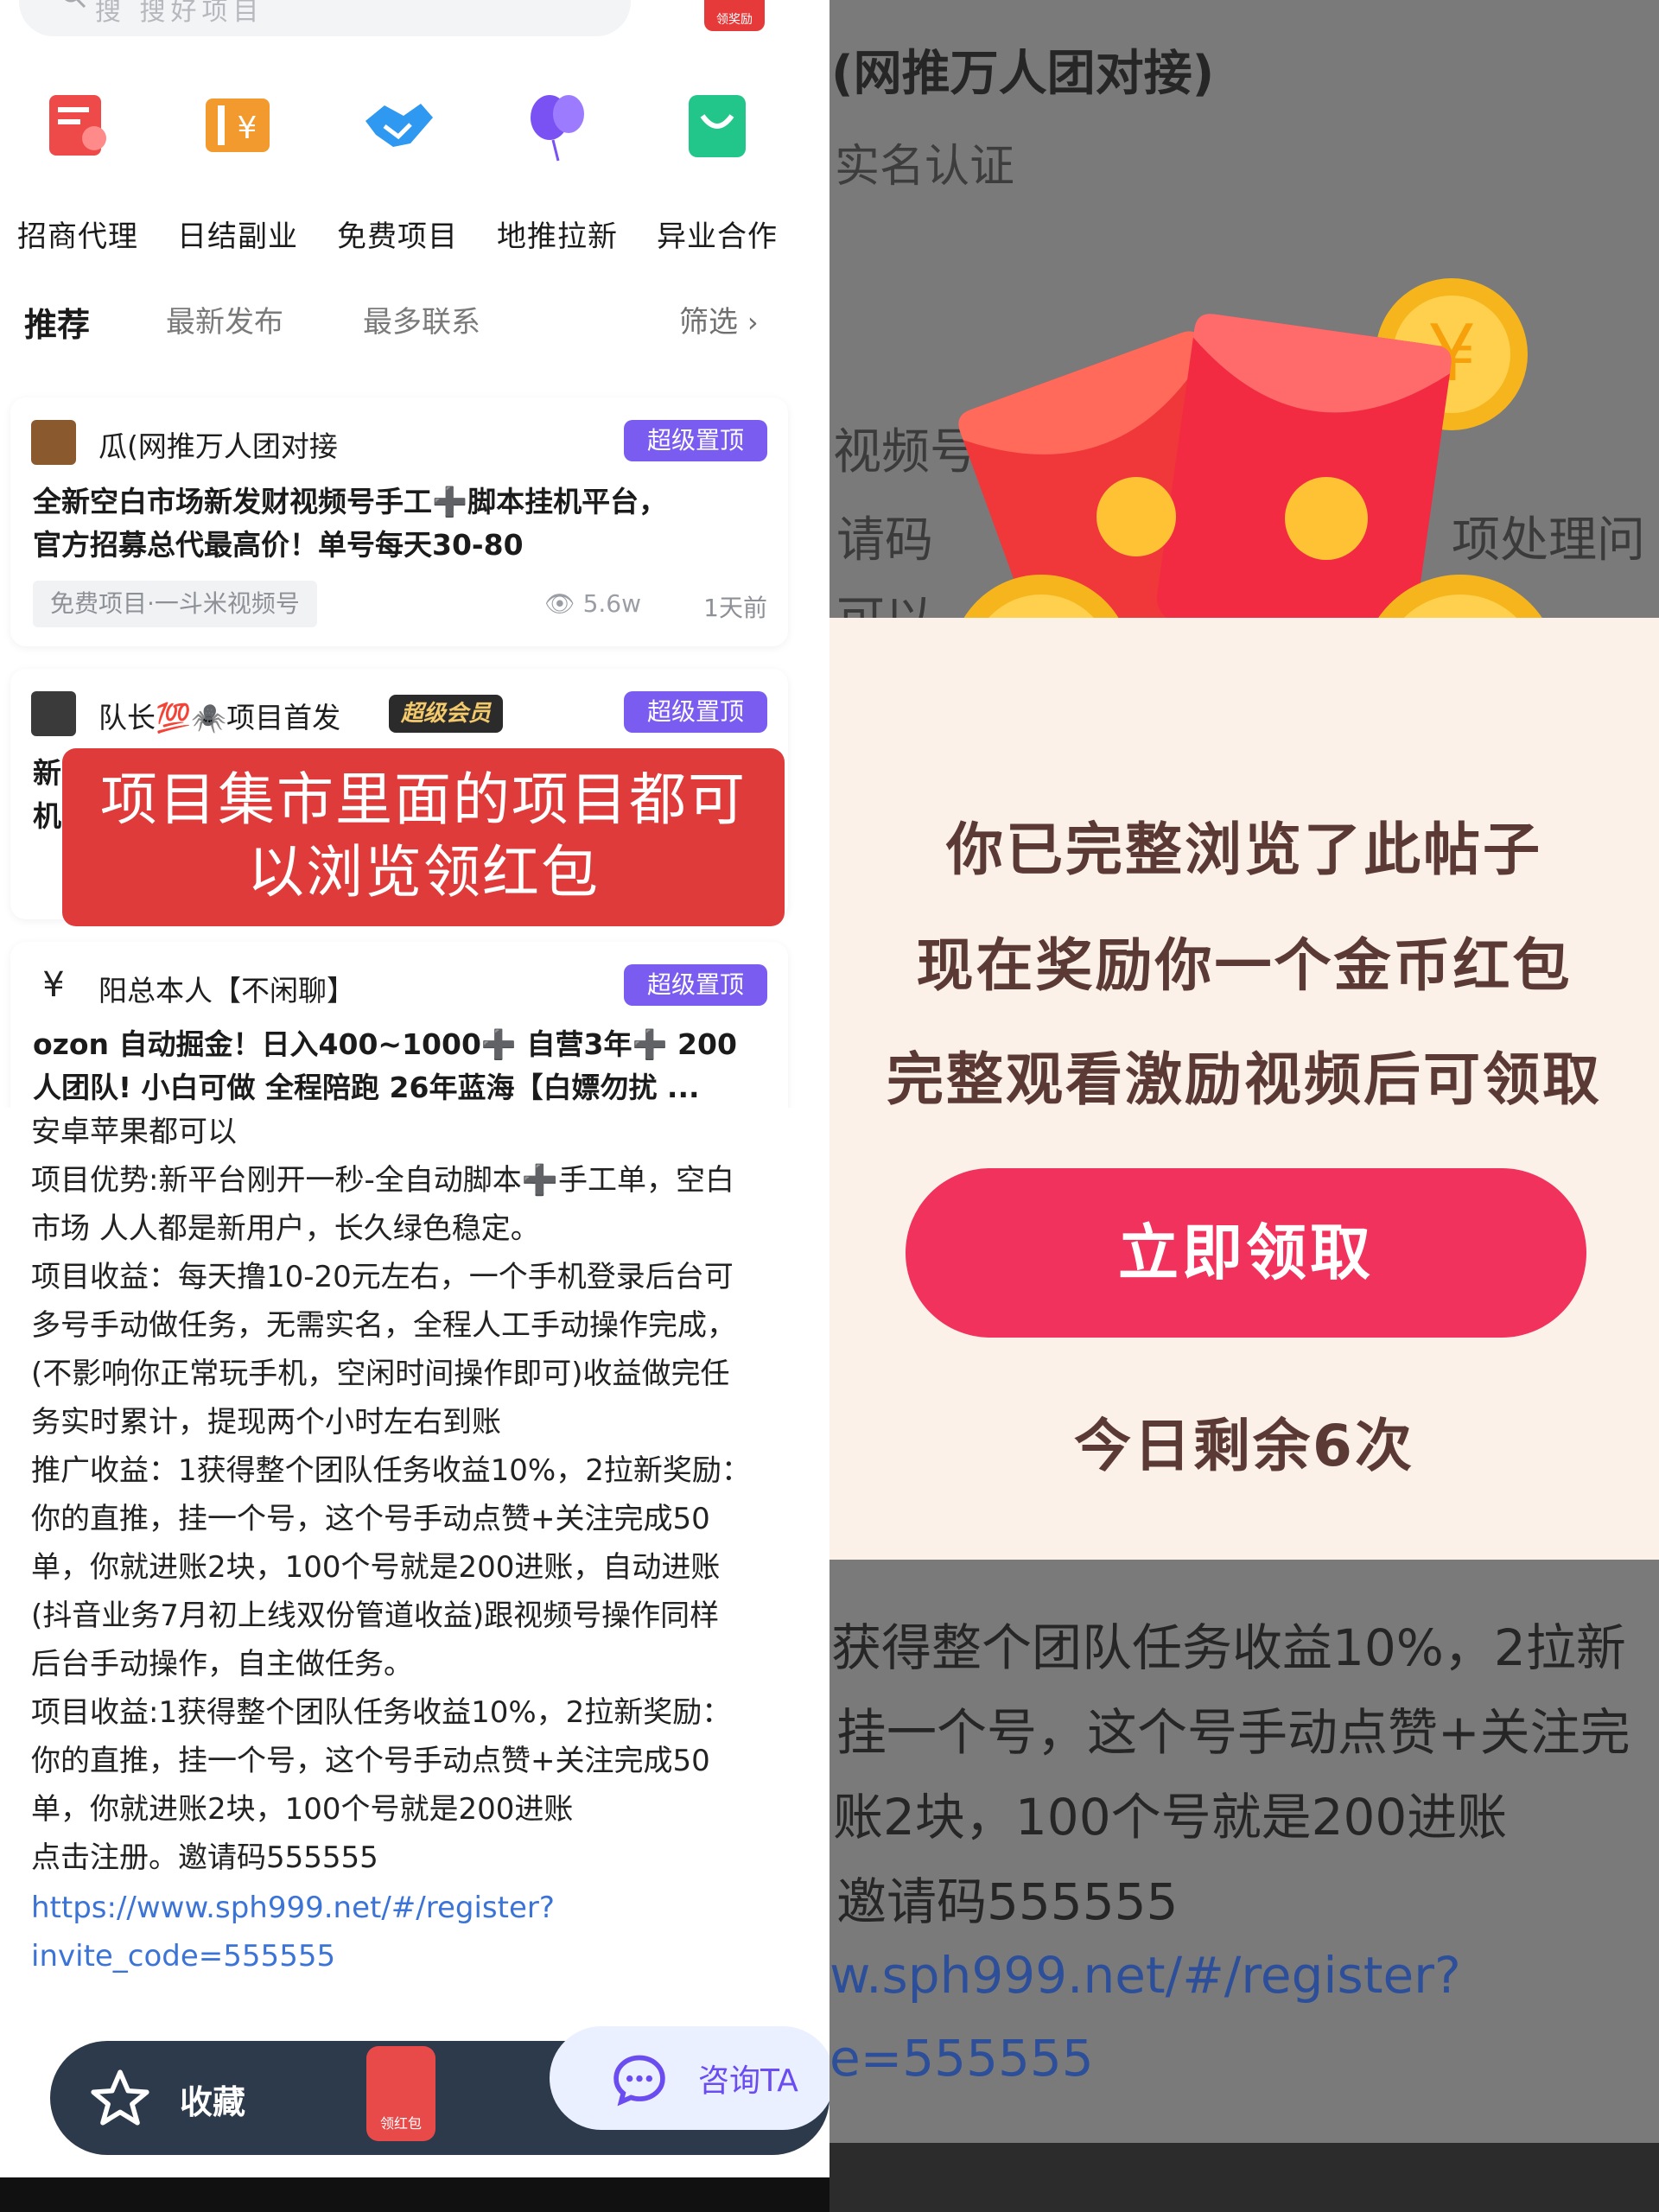  Describe the element at coordinates (383, 1325) in the screenshot. I see `description-line: 多号手动做任务，无需实名，全程人工手动操作完成，` at that location.